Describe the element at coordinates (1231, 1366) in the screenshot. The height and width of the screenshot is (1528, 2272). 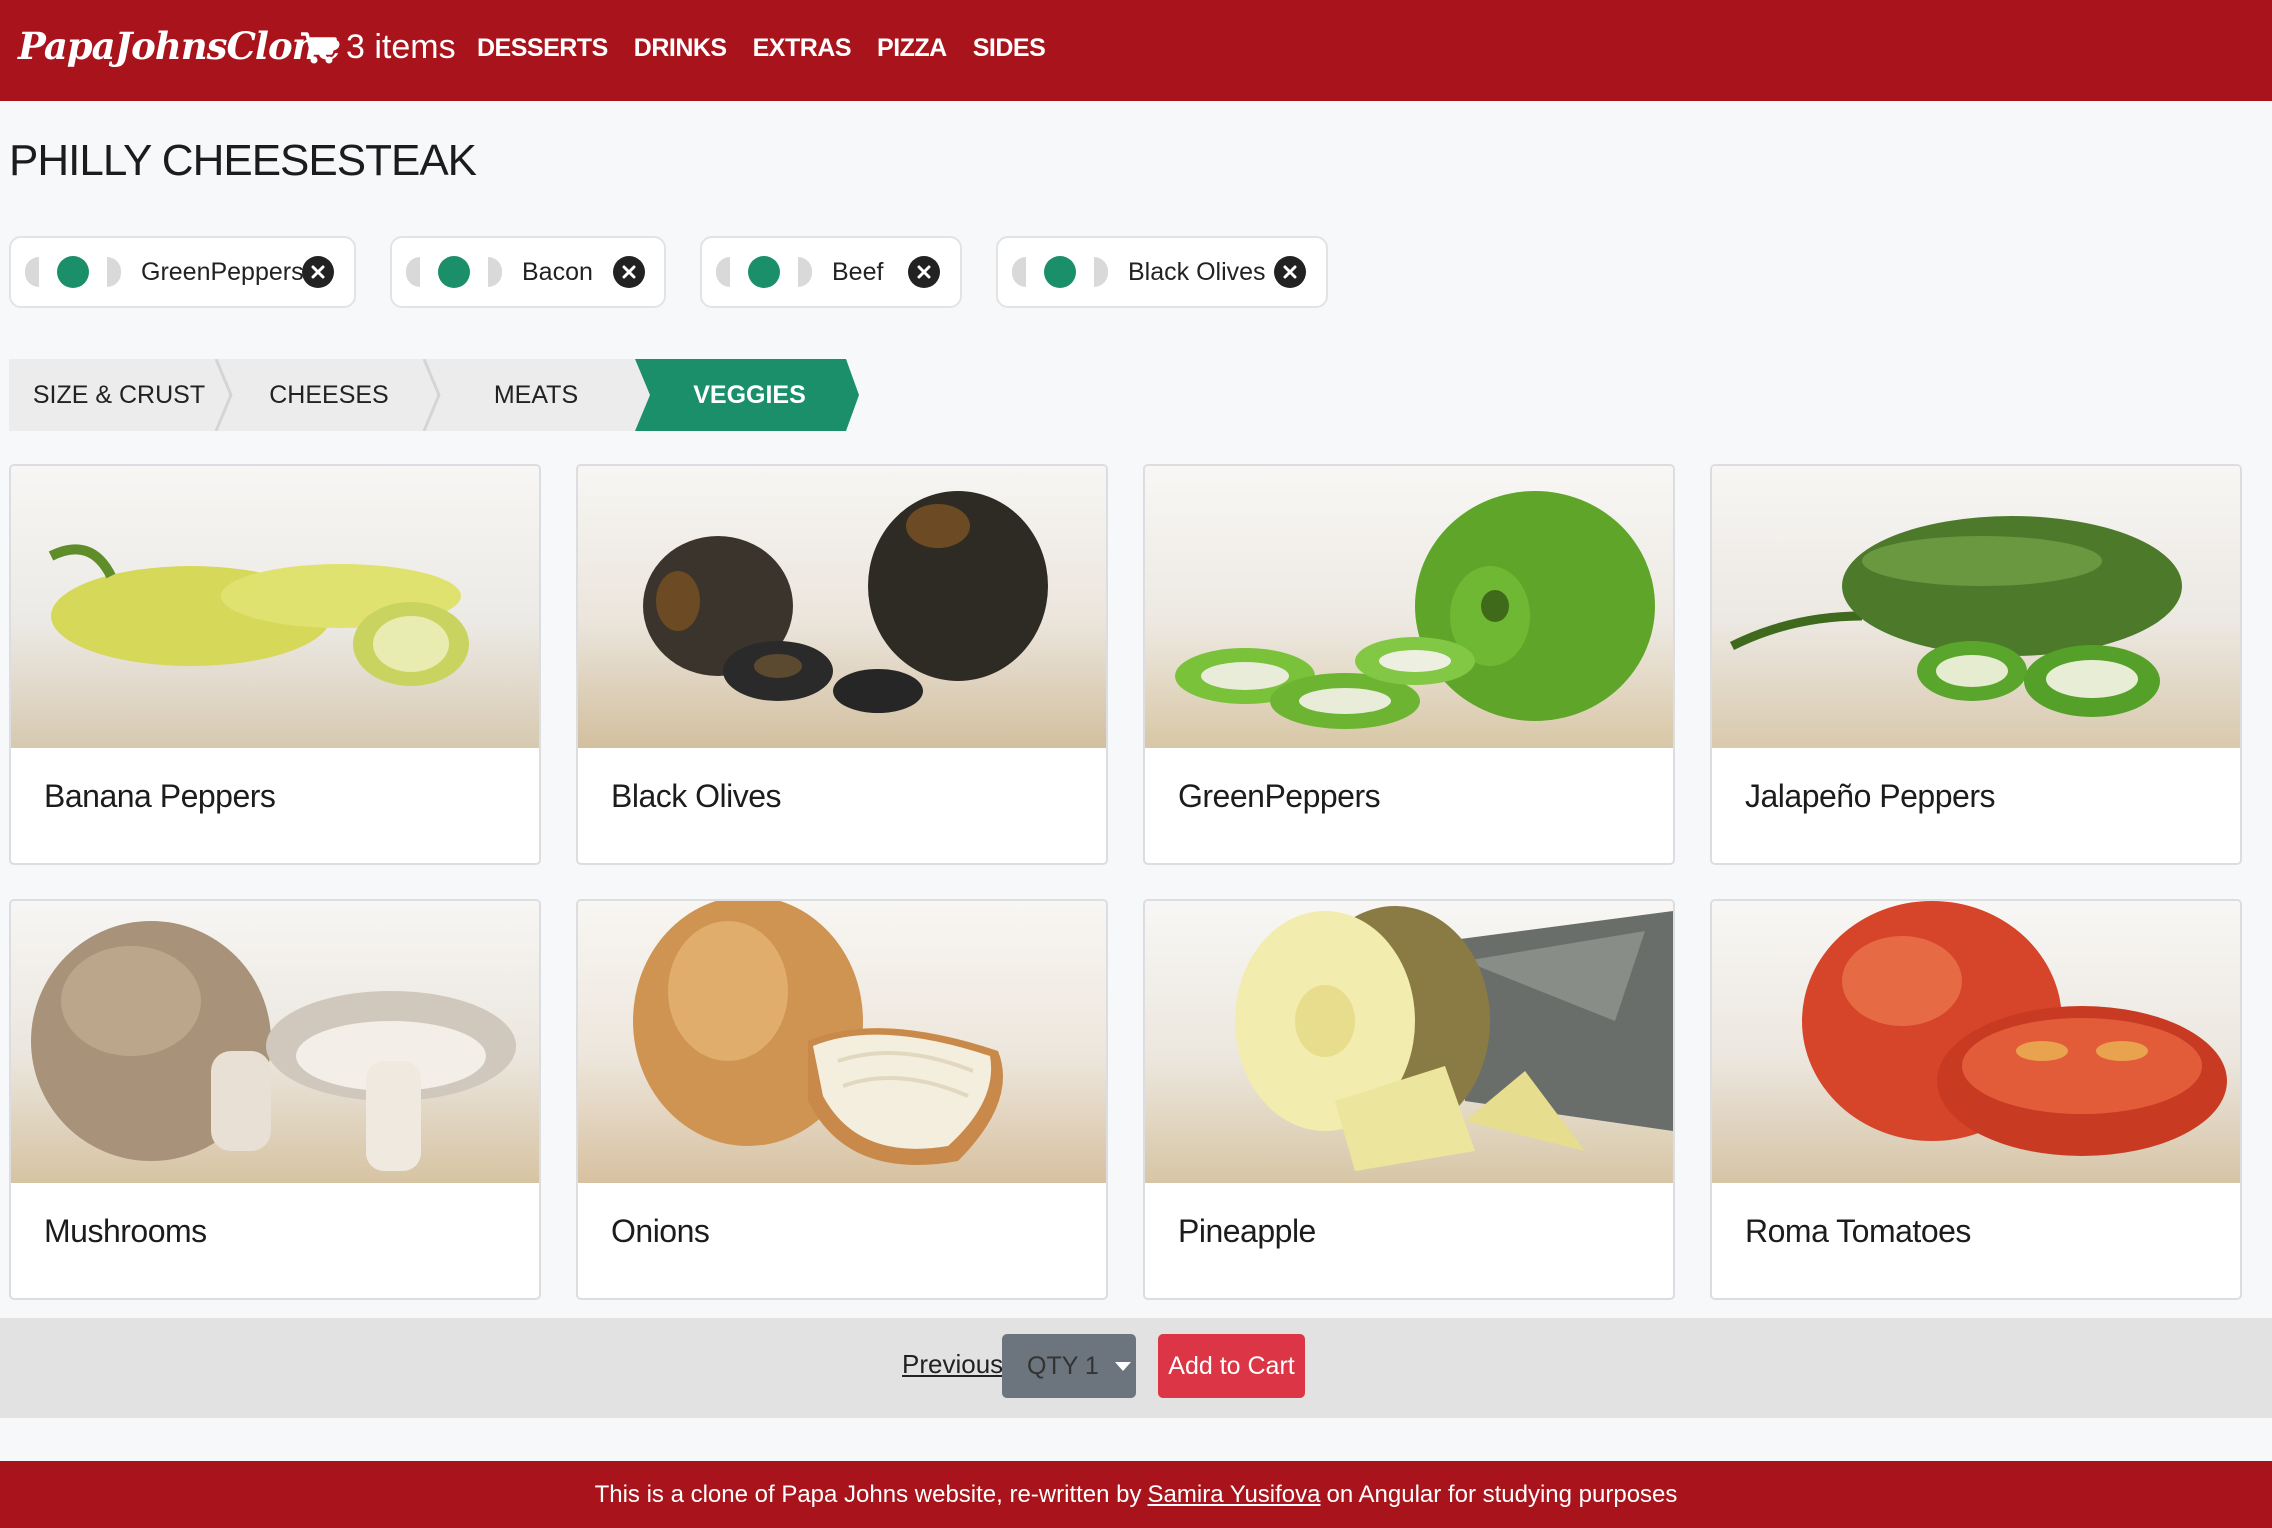
I see `add-to-cart-button: Add to Cart` at that location.